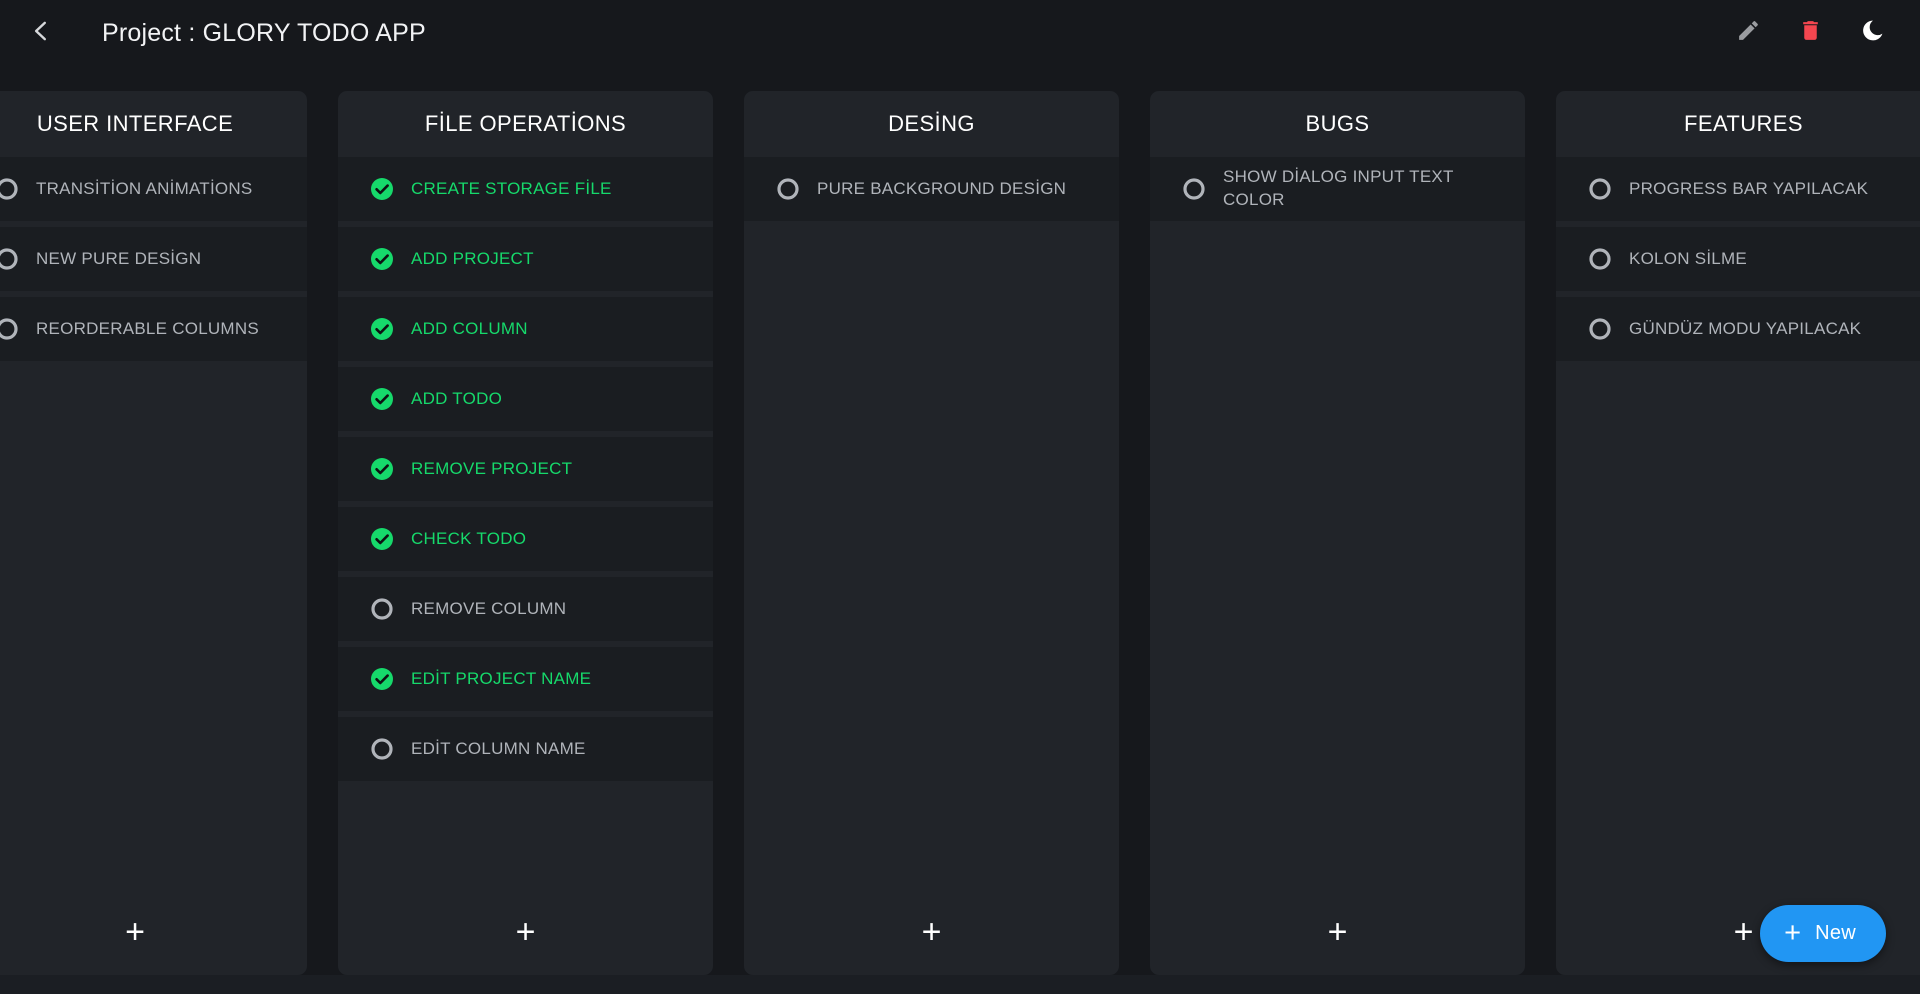 The image size is (1920, 994). I want to click on todo-item-label: REMOVE COLUMN, so click(489, 608).